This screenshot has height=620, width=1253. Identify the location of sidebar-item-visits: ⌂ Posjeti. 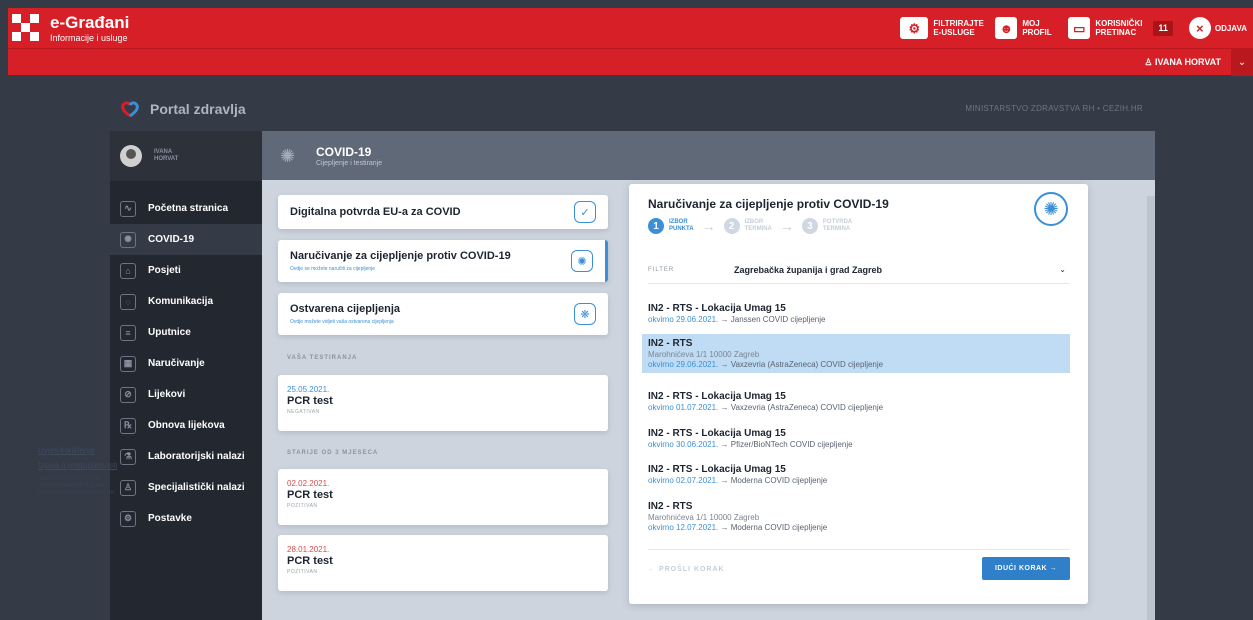
(186, 270).